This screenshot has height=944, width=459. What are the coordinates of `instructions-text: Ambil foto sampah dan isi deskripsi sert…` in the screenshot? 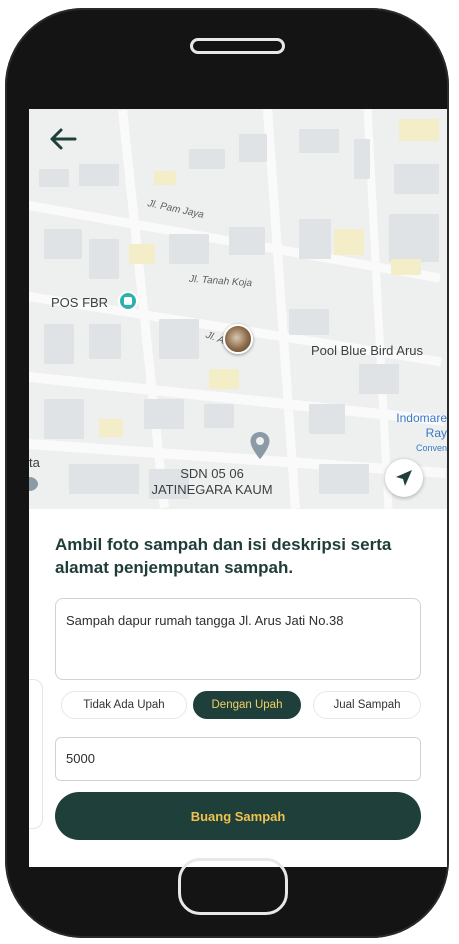 It's located at (223, 556).